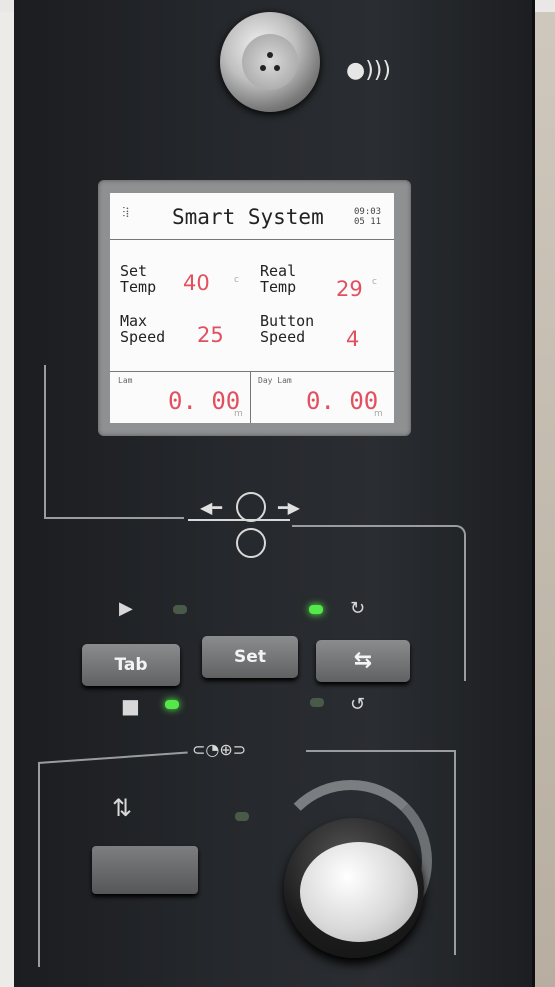  What do you see at coordinates (143, 329) in the screenshot?
I see `max-speed-label: Max Speed` at bounding box center [143, 329].